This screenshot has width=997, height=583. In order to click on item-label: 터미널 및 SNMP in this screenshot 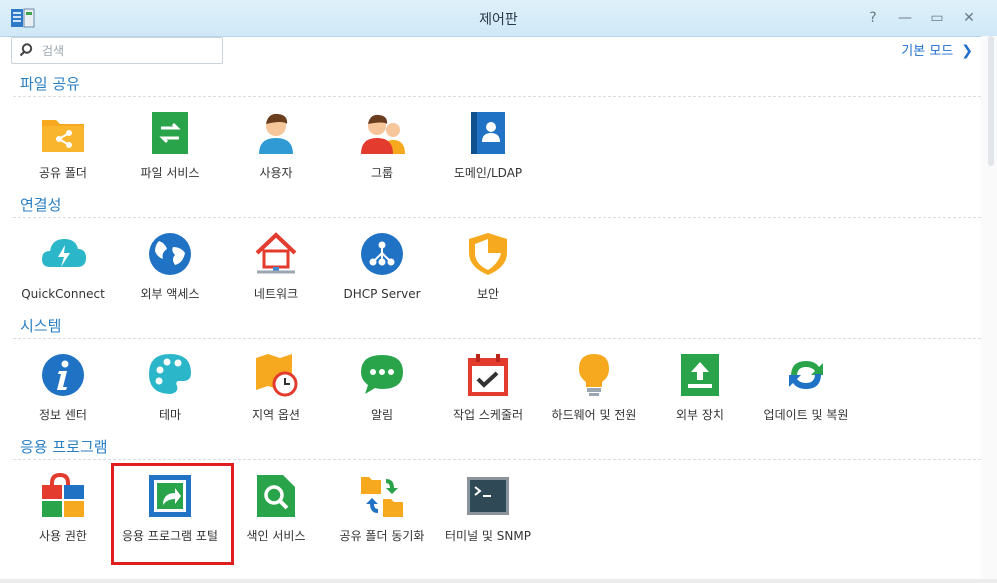, I will do `click(488, 536)`.